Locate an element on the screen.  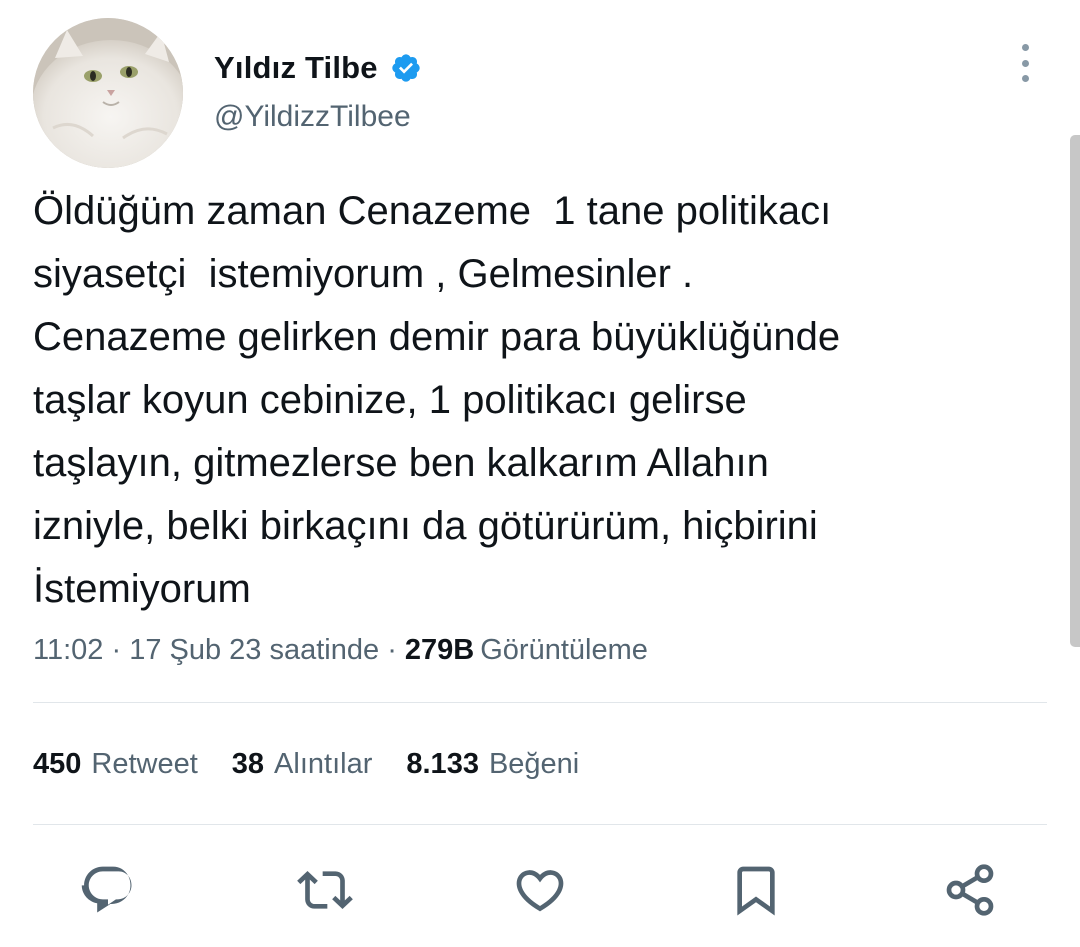
tweet-date: 17 Şub 23 saatinde is located at coordinates (254, 650).